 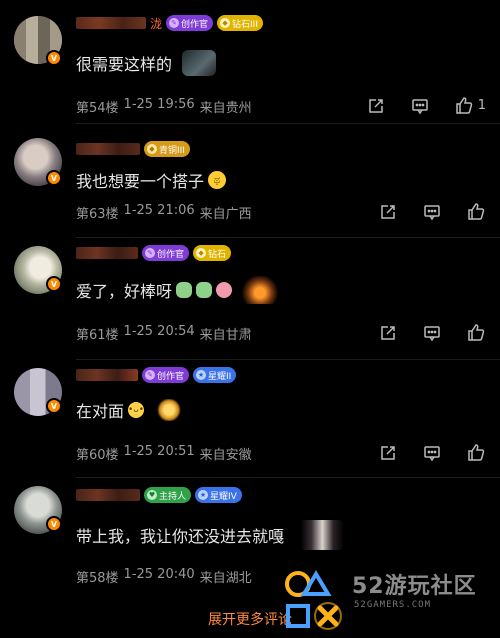 I want to click on comment-text-row: 在对面 •ᴗ•, so click(x=129, y=410).